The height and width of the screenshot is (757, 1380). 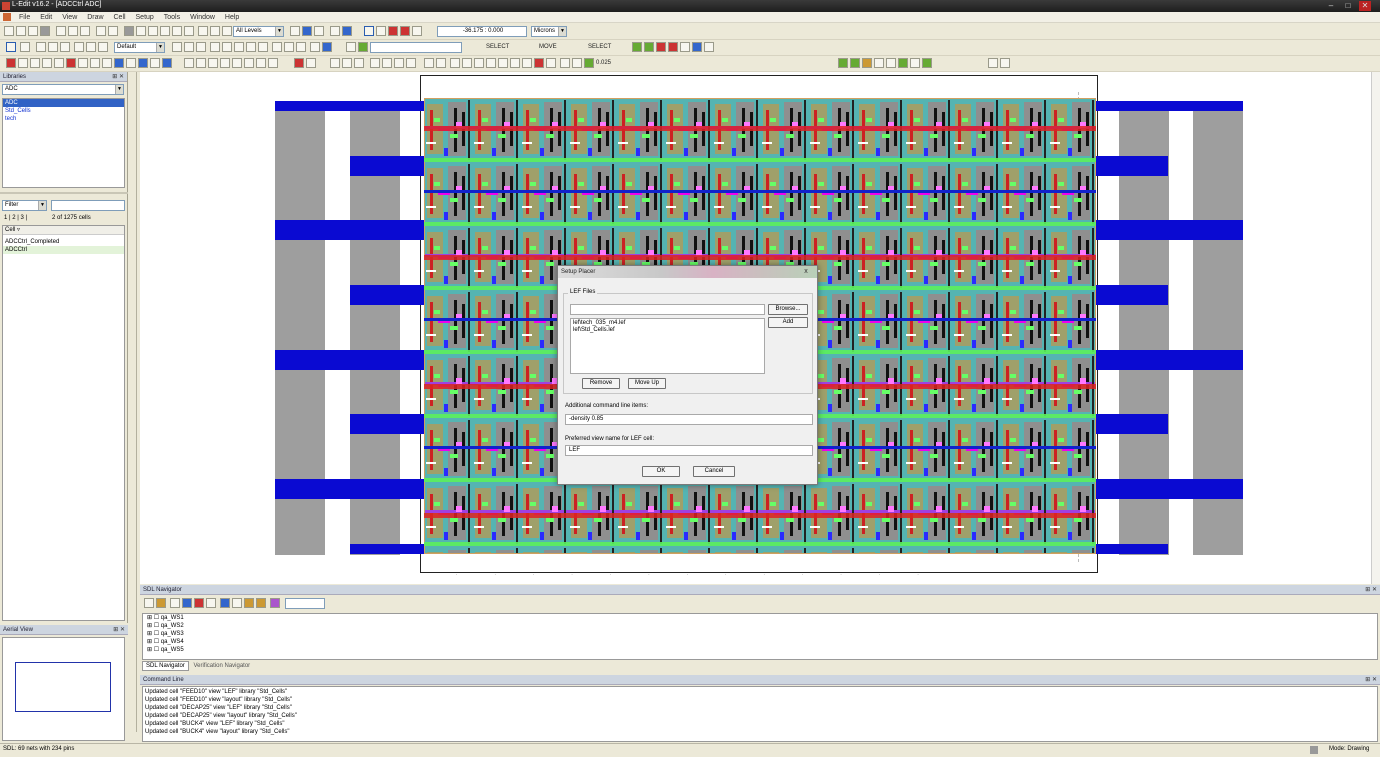 What do you see at coordinates (79, 47) in the screenshot?
I see `wire-icon` at bounding box center [79, 47].